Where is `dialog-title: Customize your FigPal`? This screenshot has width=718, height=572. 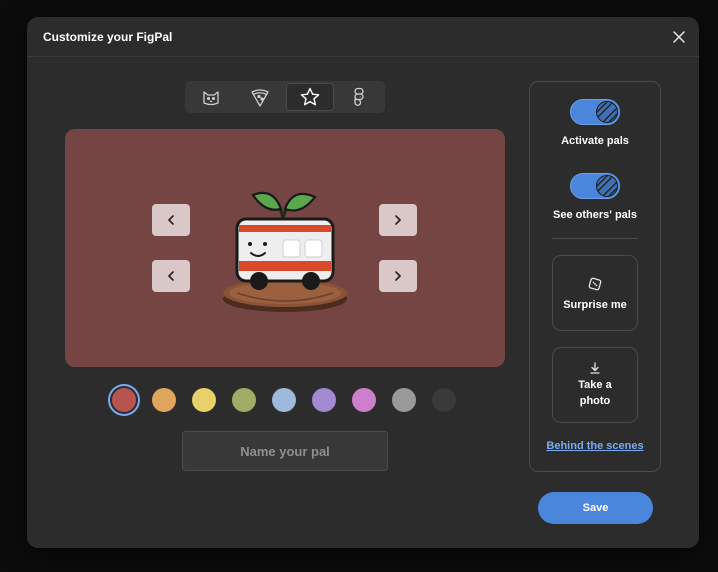 dialog-title: Customize your FigPal is located at coordinates (108, 37).